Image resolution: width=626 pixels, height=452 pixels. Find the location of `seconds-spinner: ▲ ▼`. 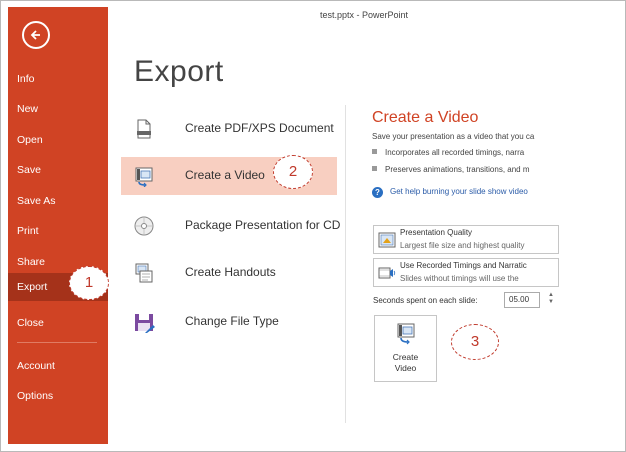

seconds-spinner: ▲ ▼ is located at coordinates (551, 300).